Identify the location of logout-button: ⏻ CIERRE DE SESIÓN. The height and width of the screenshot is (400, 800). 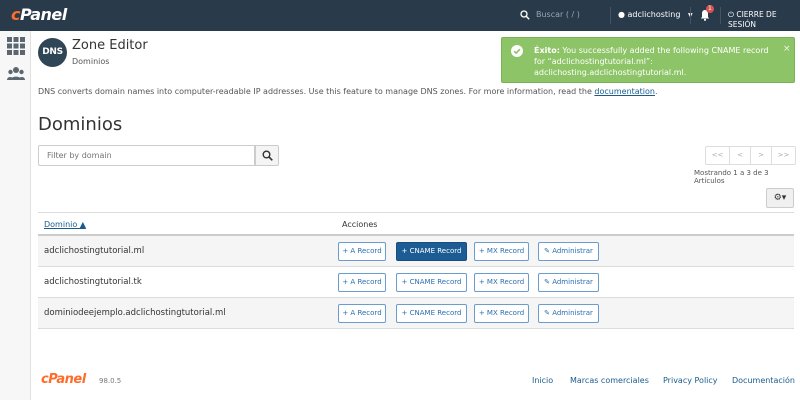
(764, 19).